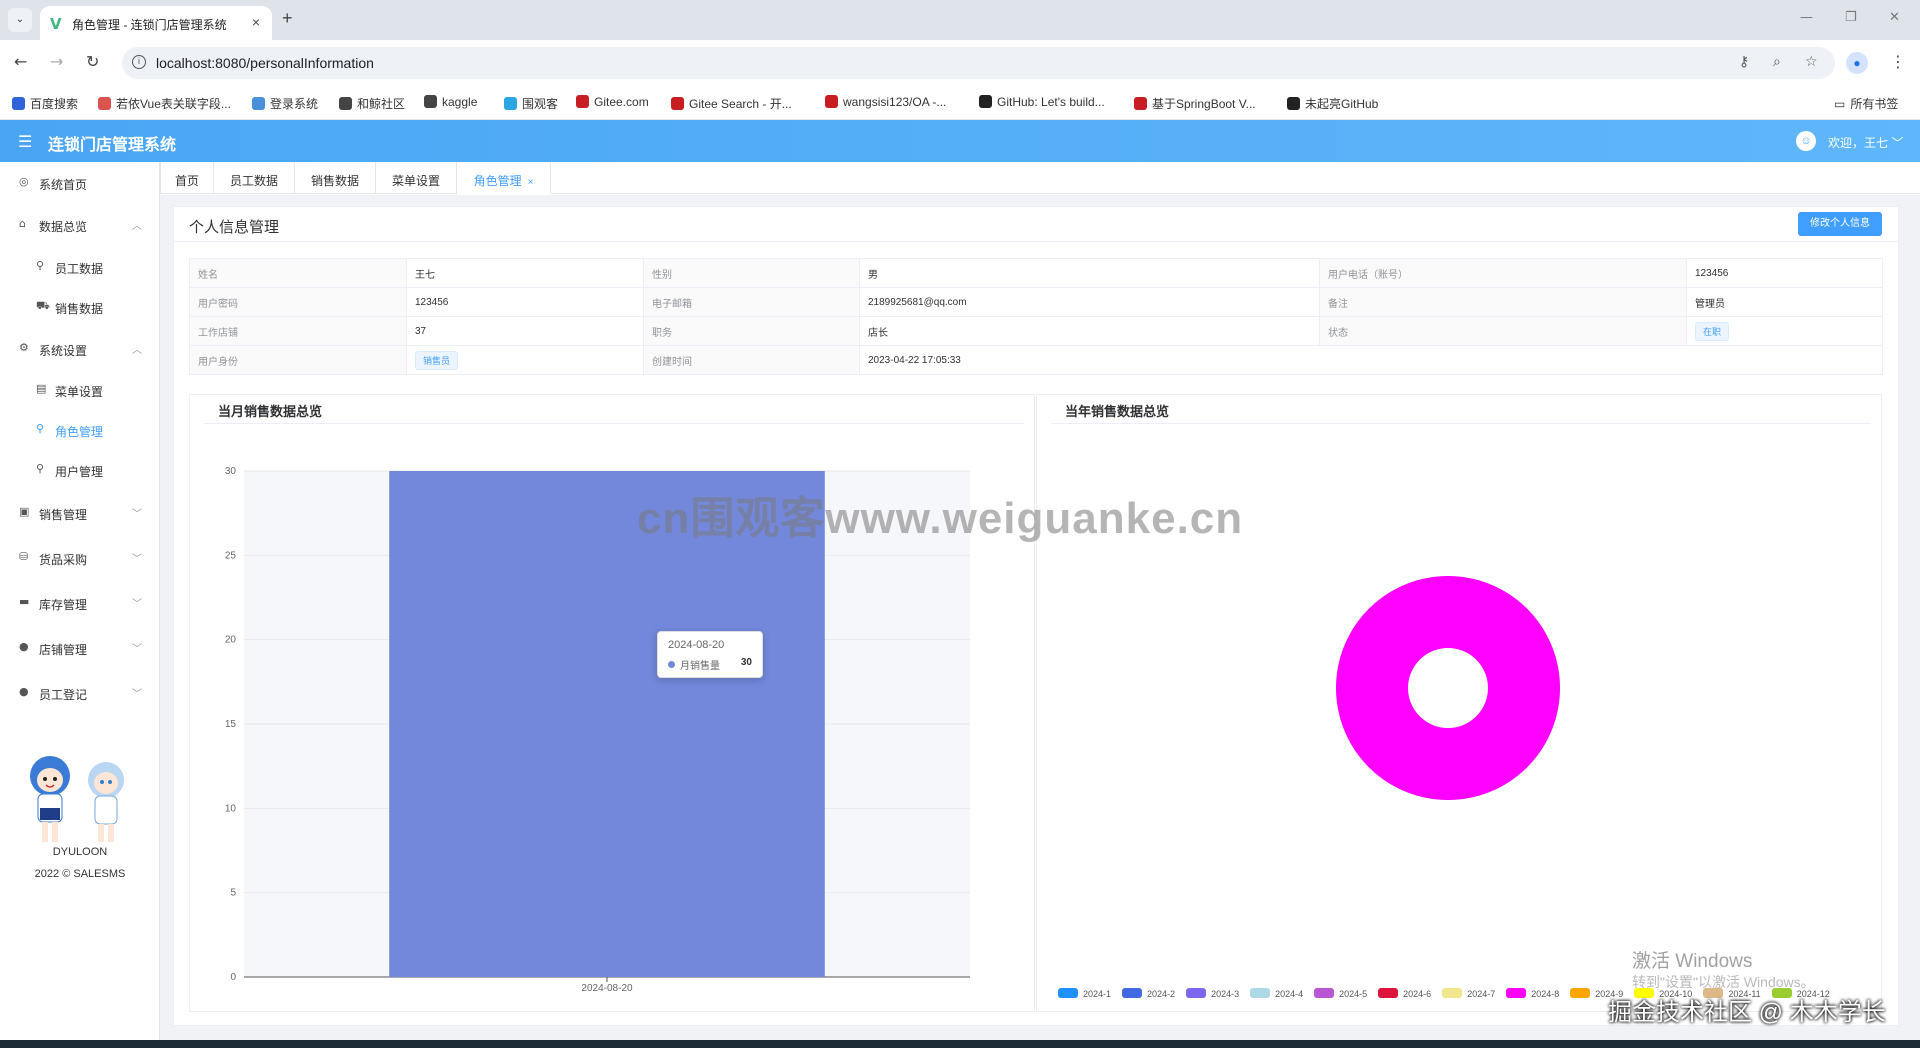 The height and width of the screenshot is (1048, 1920). I want to click on browser-menu-icon: ⋮, so click(1898, 62).